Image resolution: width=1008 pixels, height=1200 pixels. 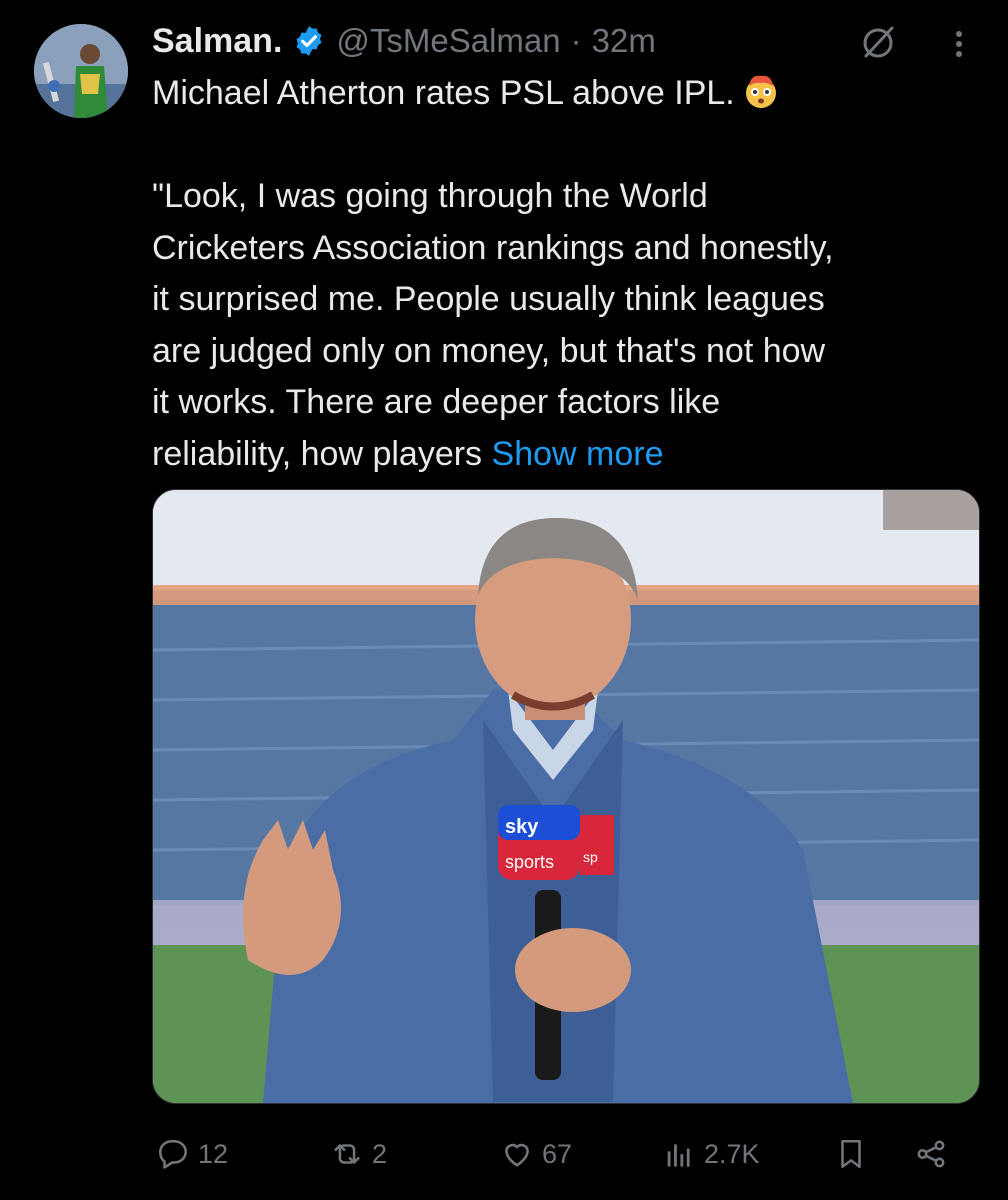 What do you see at coordinates (217, 41) in the screenshot?
I see `author-name: Salman.` at bounding box center [217, 41].